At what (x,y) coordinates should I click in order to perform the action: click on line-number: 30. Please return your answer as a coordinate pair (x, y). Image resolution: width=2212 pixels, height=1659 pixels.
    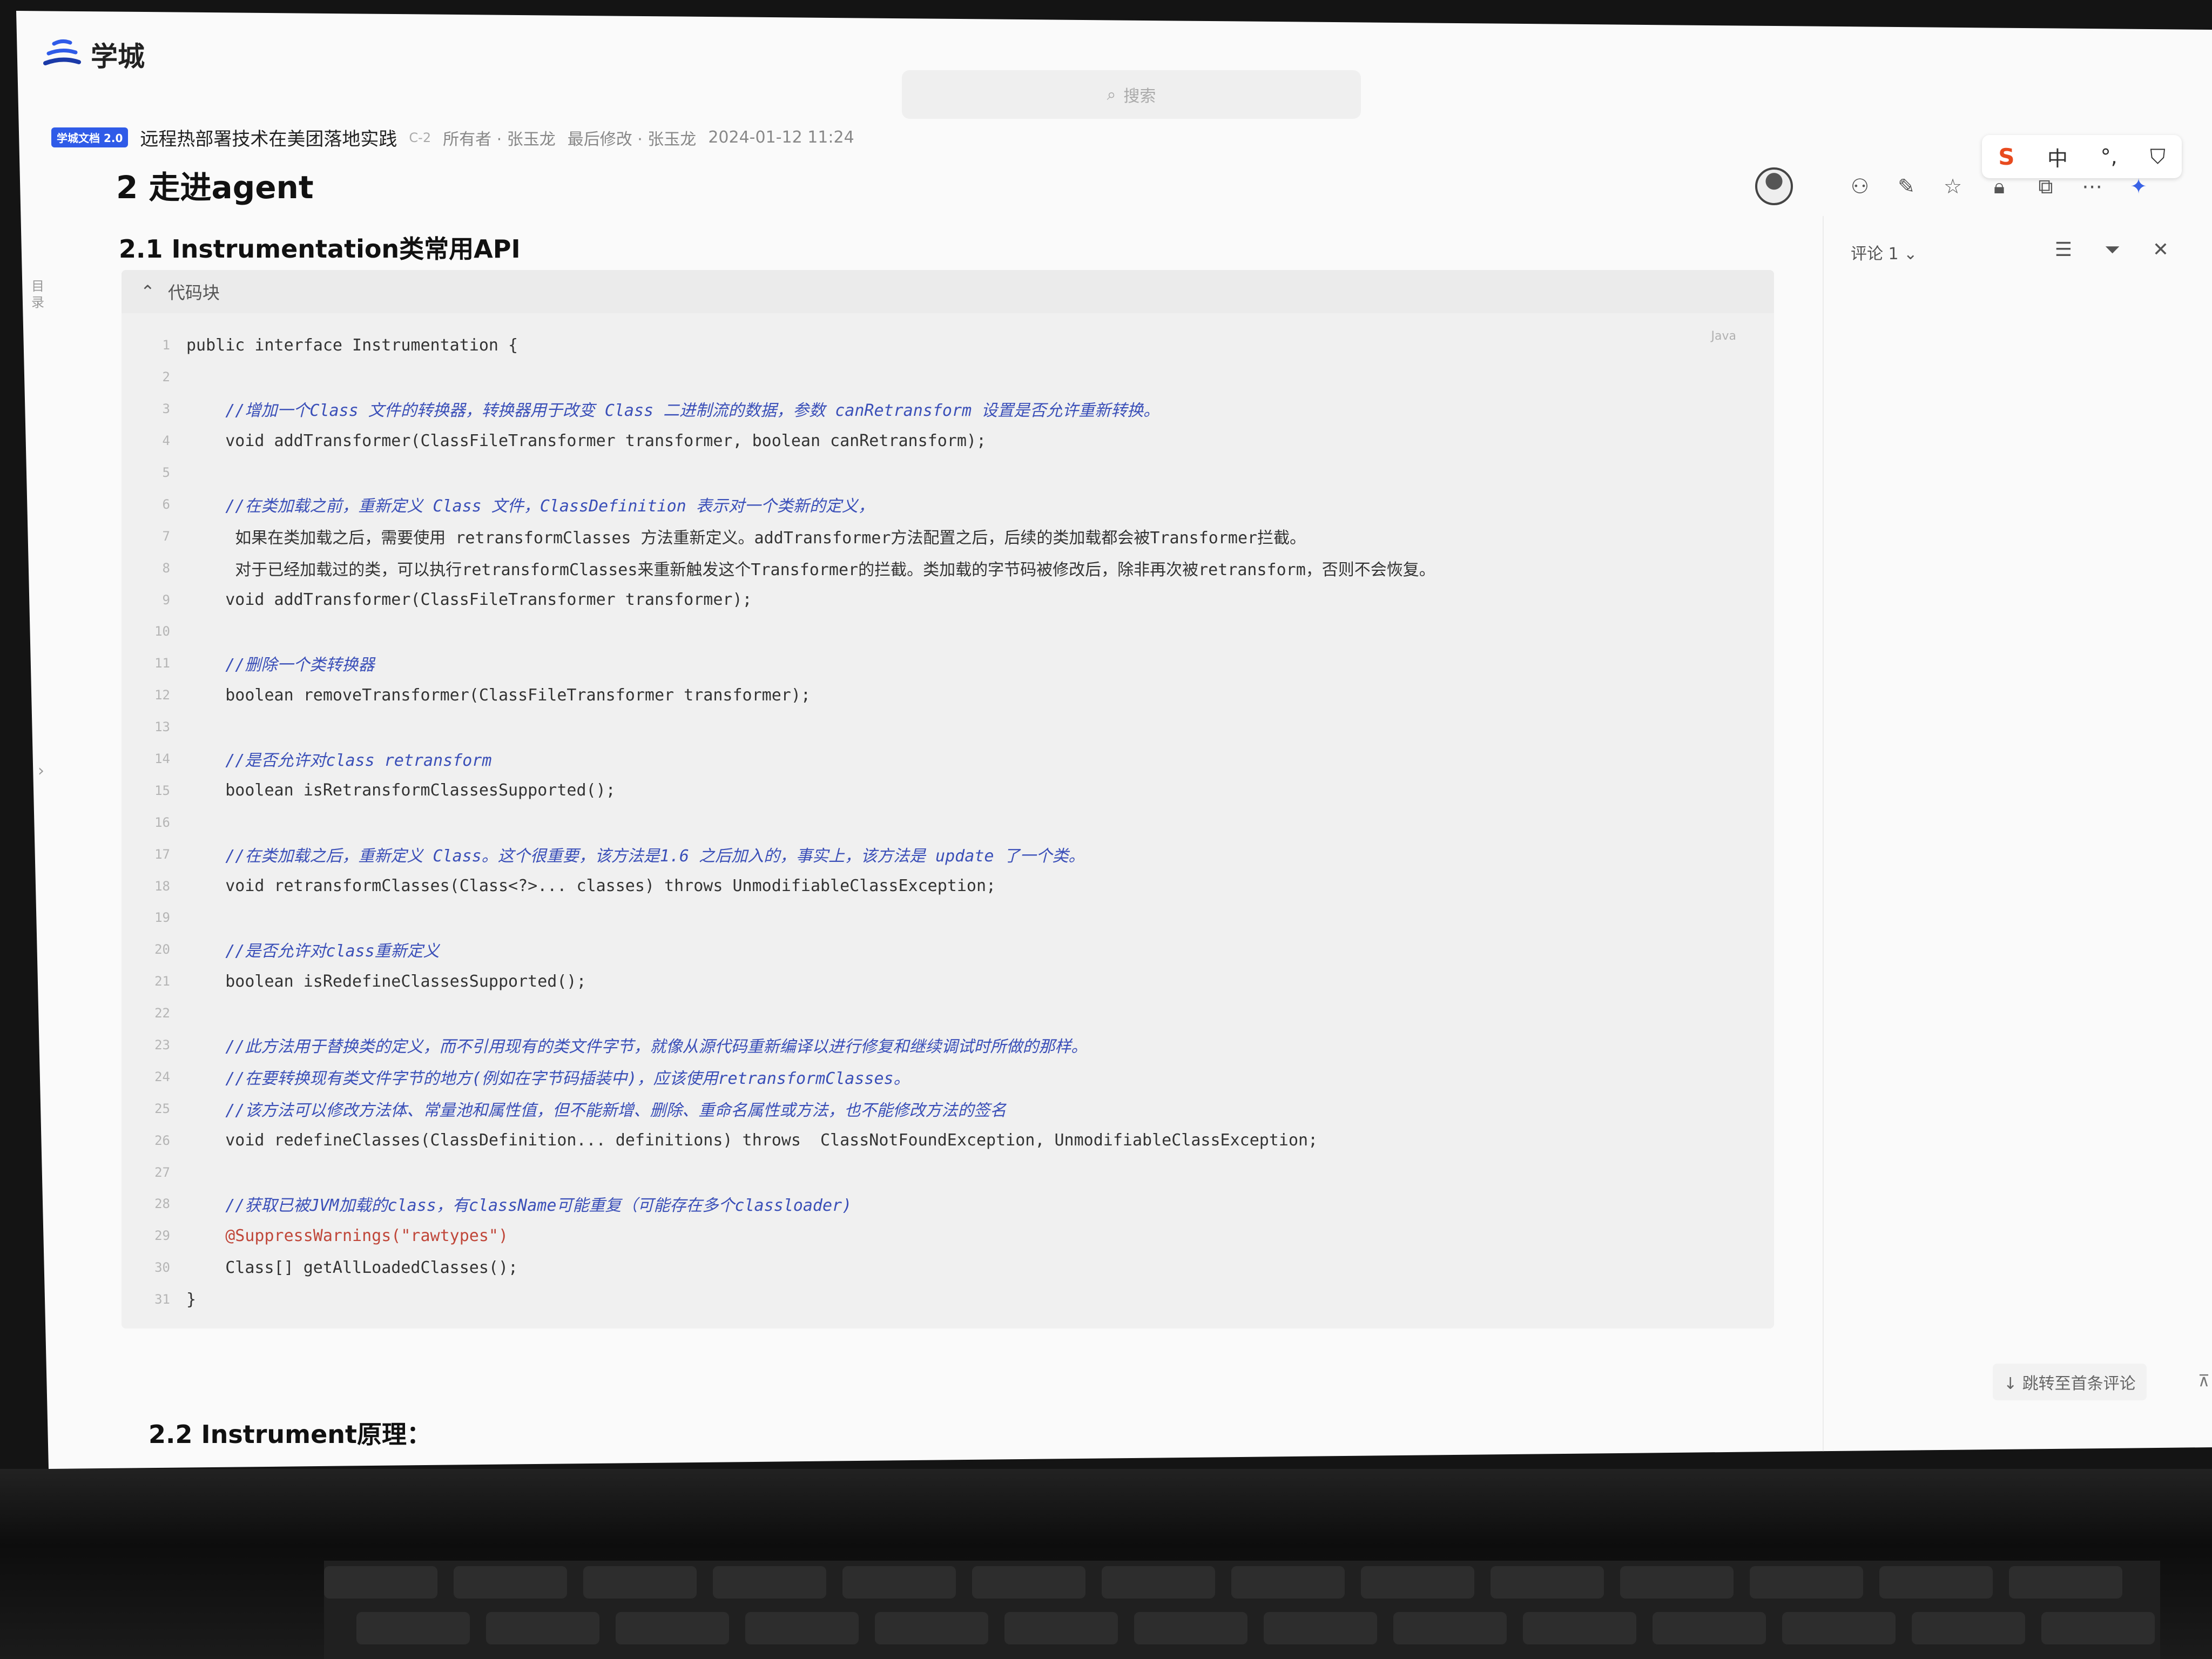
    Looking at the image, I should click on (162, 1268).